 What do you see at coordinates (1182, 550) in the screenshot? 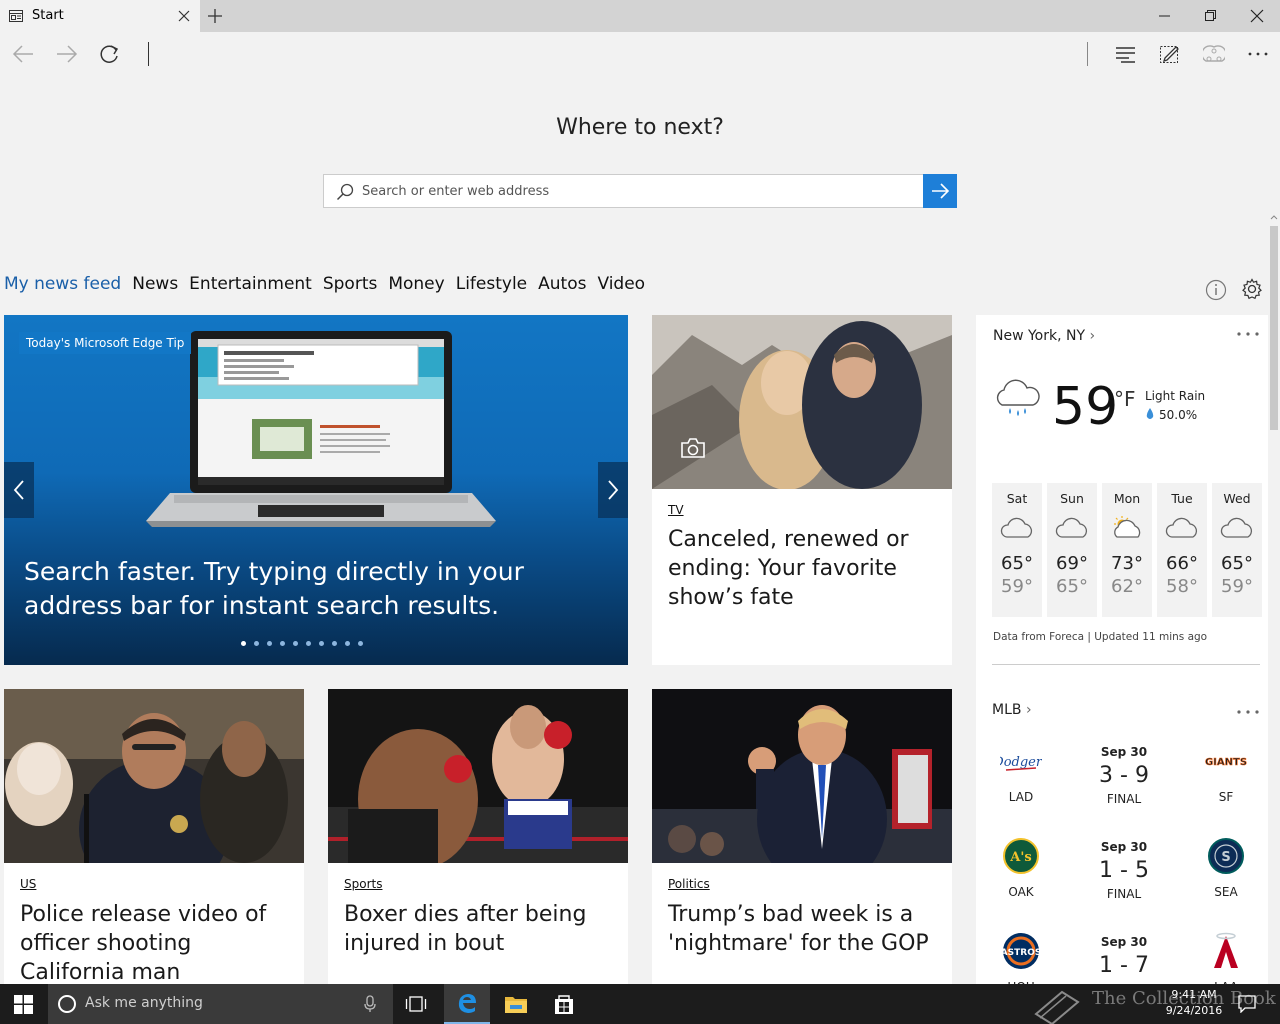
I see `forecast-day: Tue 66° 58°` at bounding box center [1182, 550].